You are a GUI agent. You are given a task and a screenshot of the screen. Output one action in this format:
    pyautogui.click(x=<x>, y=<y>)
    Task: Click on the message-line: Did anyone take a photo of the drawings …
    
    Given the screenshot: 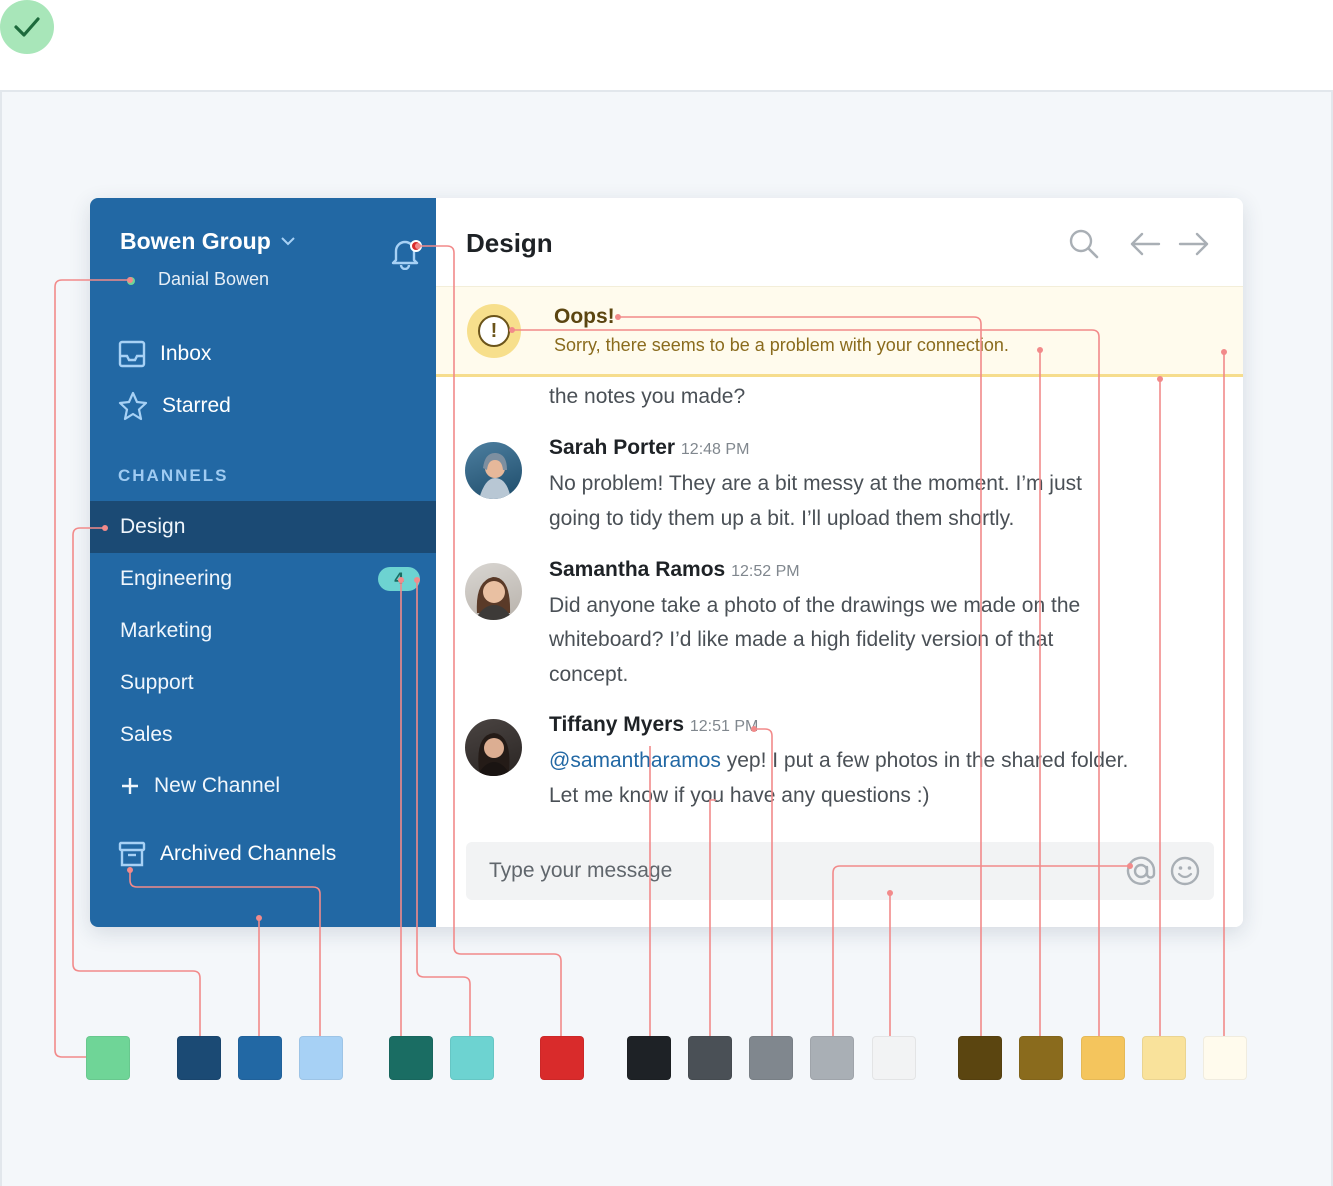 What is the action you would take?
    pyautogui.click(x=815, y=605)
    